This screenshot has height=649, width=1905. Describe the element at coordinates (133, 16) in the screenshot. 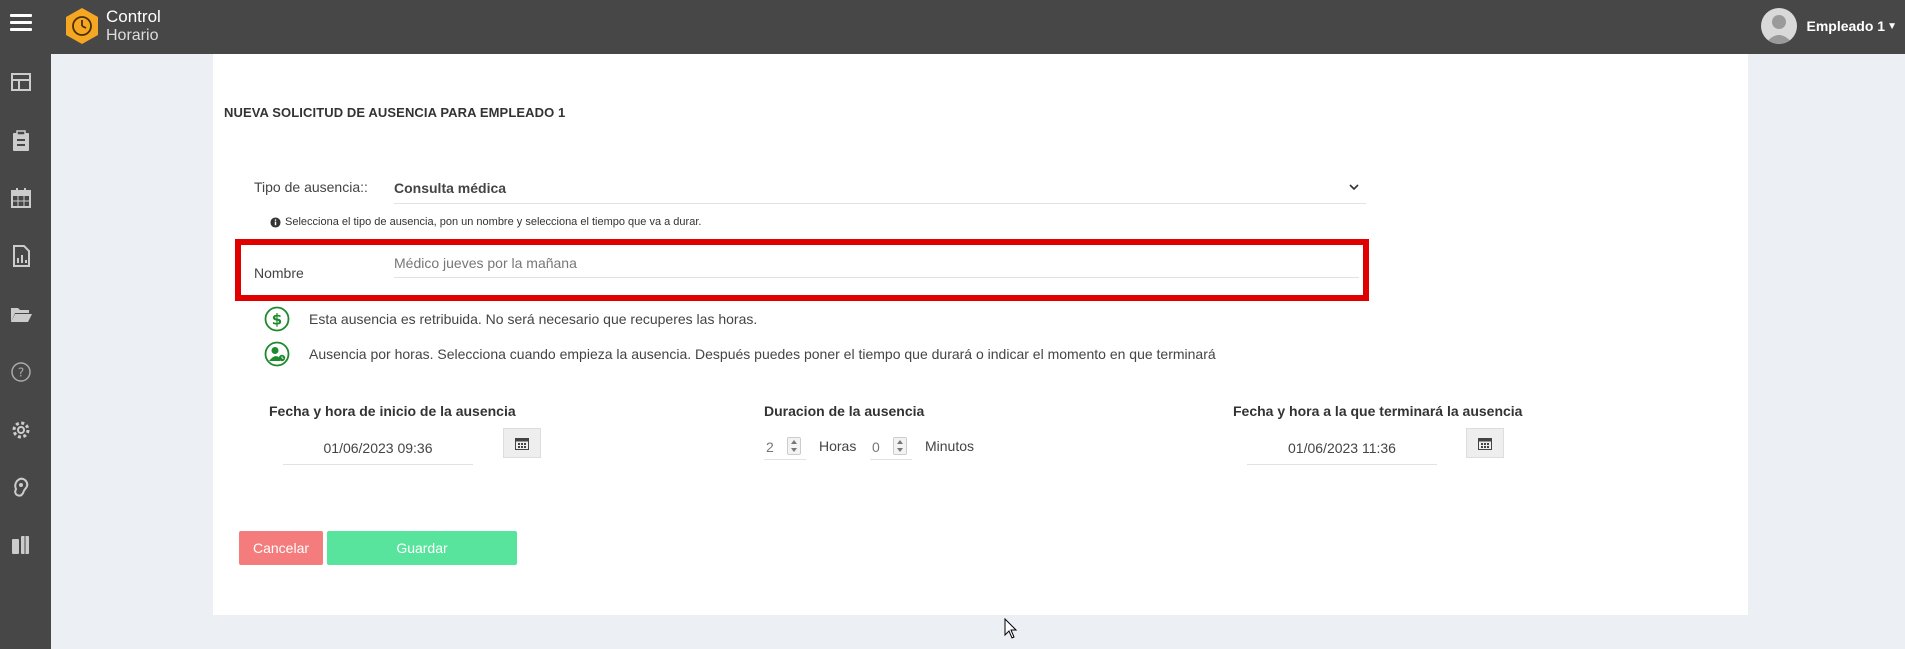

I see `brand-title: Control` at that location.